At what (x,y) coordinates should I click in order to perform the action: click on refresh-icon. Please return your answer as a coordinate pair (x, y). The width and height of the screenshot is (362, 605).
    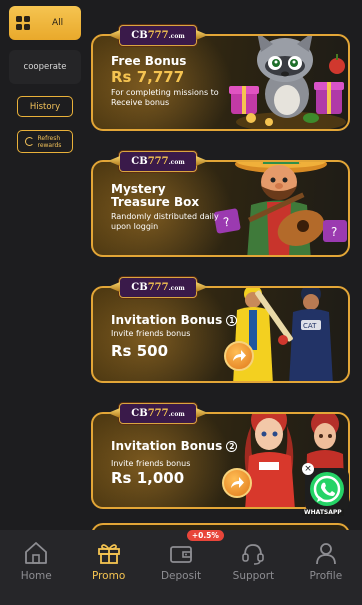
    Looking at the image, I should click on (29, 141).